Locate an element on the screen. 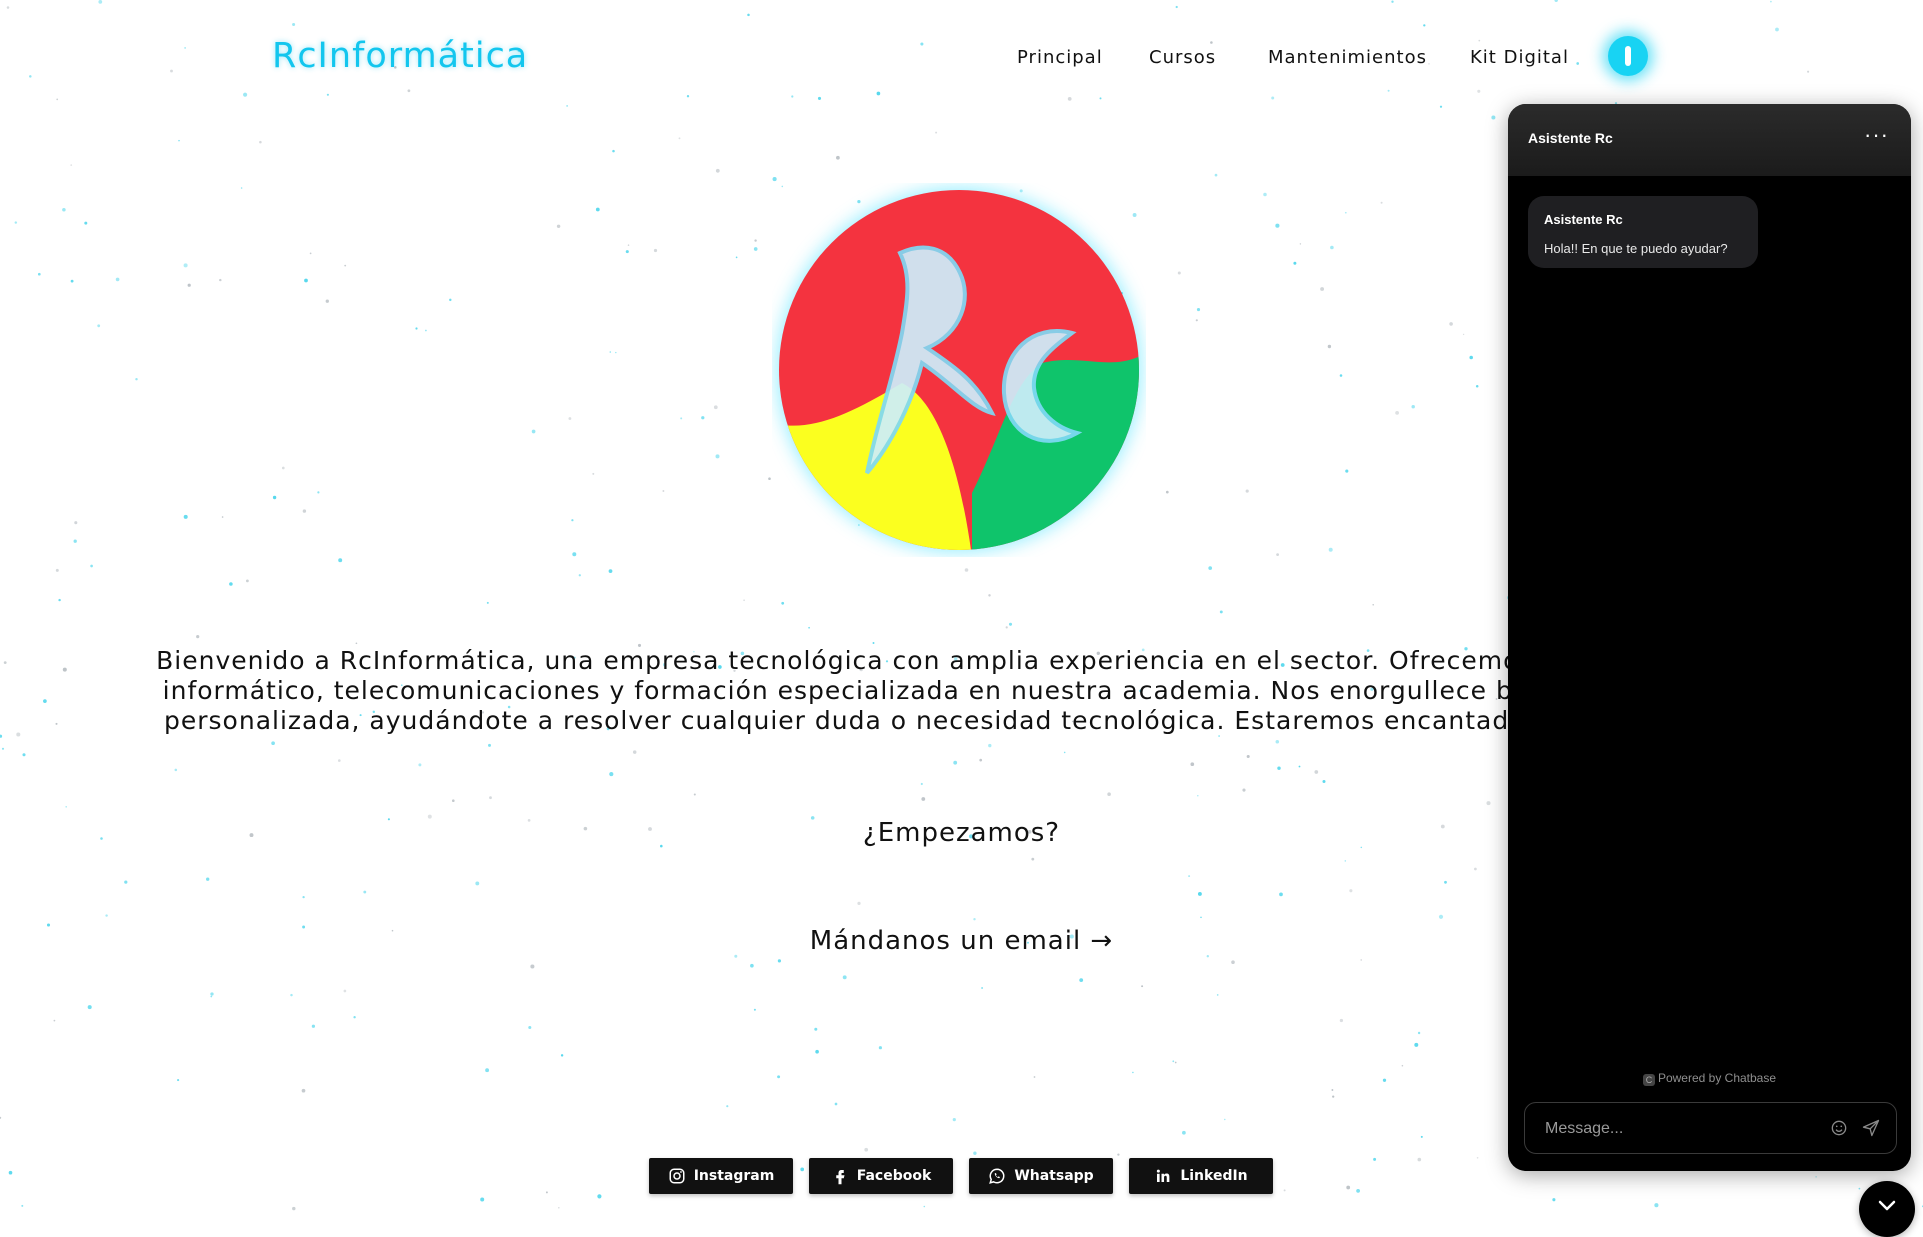  whatsapp-label: Whatsapp is located at coordinates (1054, 1176).